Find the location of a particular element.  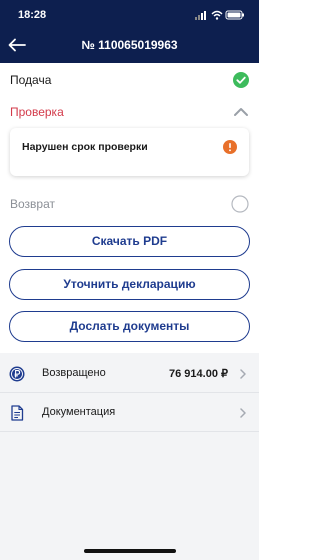

clarify-declaration-button: Уточнить декларацию is located at coordinates (129, 284).